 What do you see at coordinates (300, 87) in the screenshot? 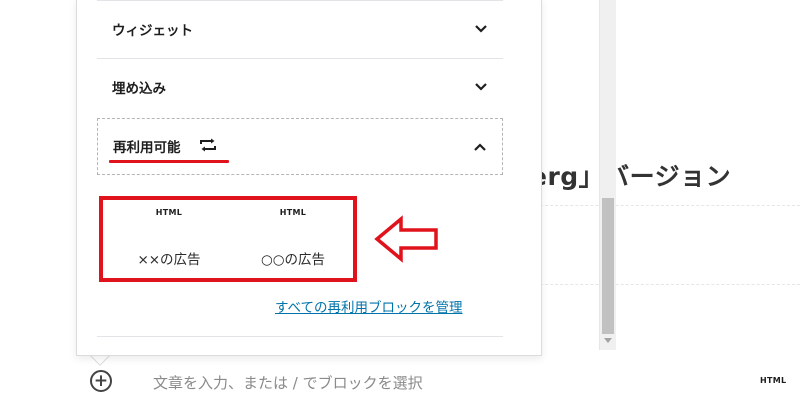
I see `category-embeds: 埋め込み` at bounding box center [300, 87].